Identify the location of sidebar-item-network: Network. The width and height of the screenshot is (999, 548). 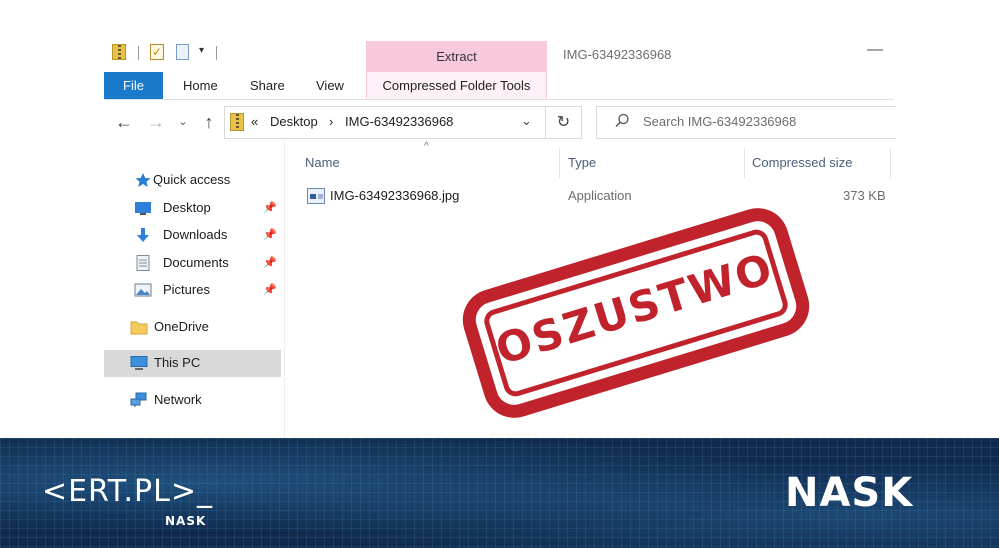
(192, 400).